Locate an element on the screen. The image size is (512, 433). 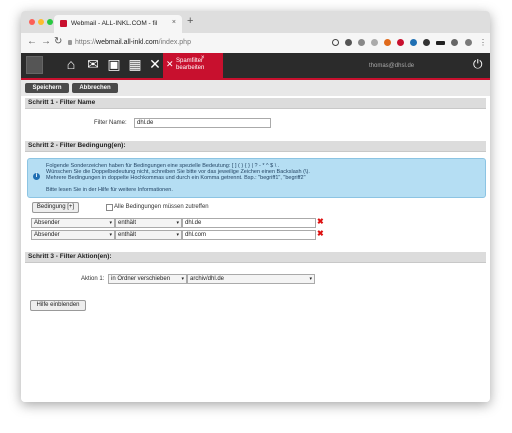
logo is located at coordinates (34, 65).